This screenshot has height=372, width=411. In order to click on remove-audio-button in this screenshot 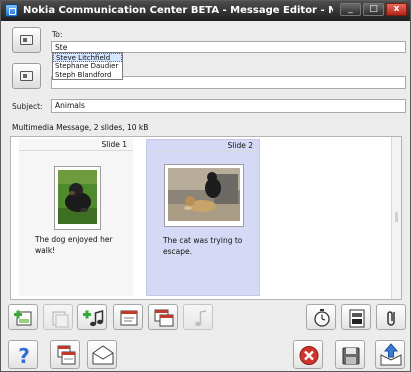, I will do `click(198, 317)`.